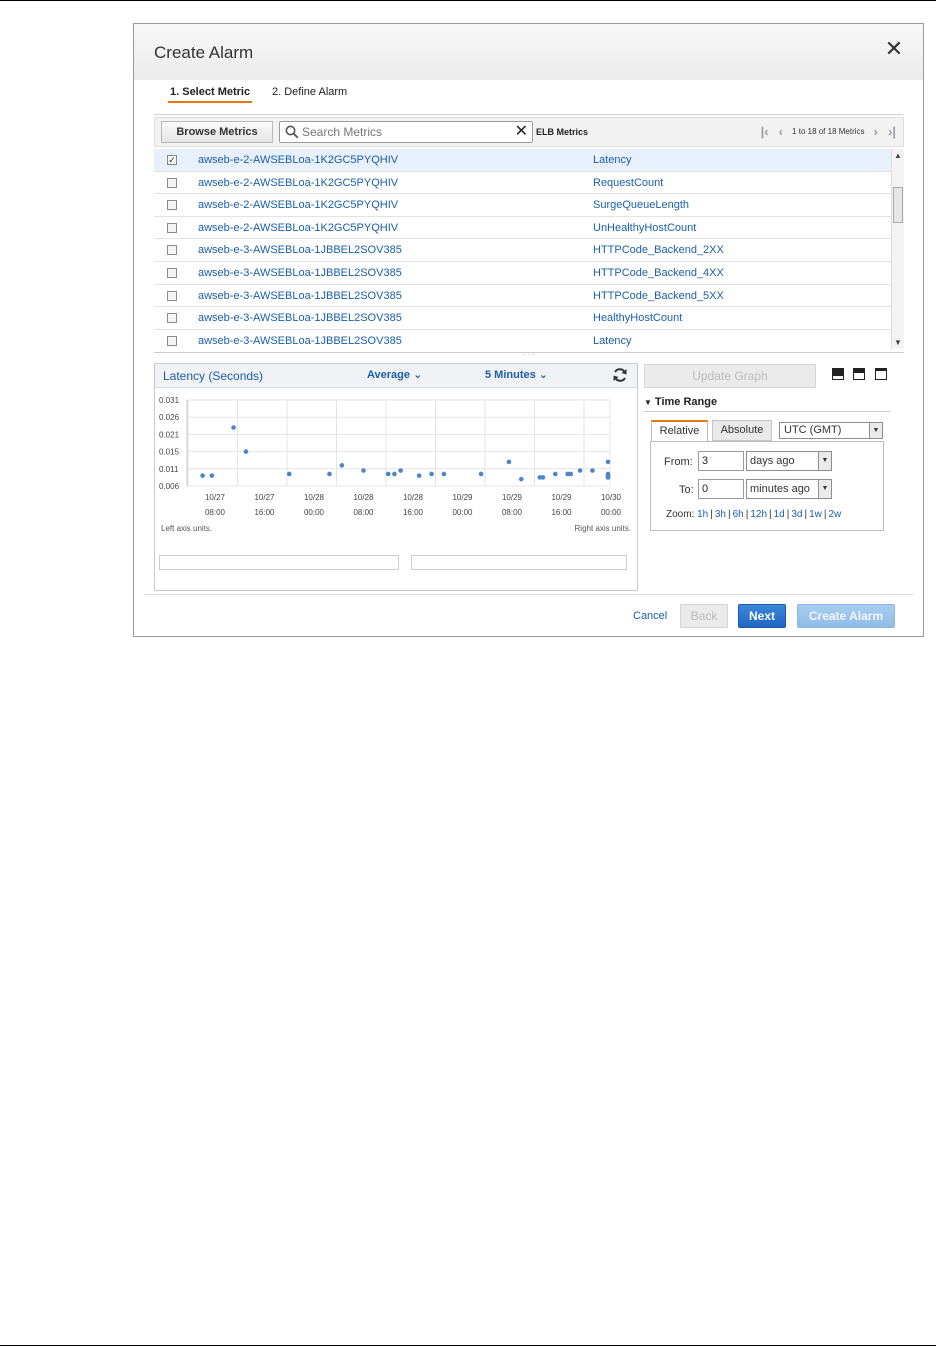 This screenshot has height=1347, width=936. I want to click on cancel-link: Cancel, so click(650, 616).